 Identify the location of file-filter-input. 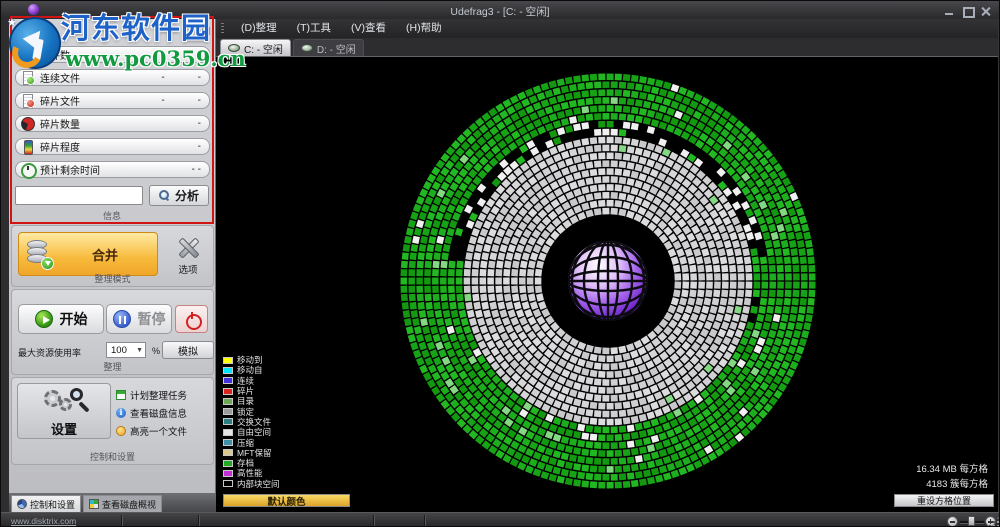
(79, 195).